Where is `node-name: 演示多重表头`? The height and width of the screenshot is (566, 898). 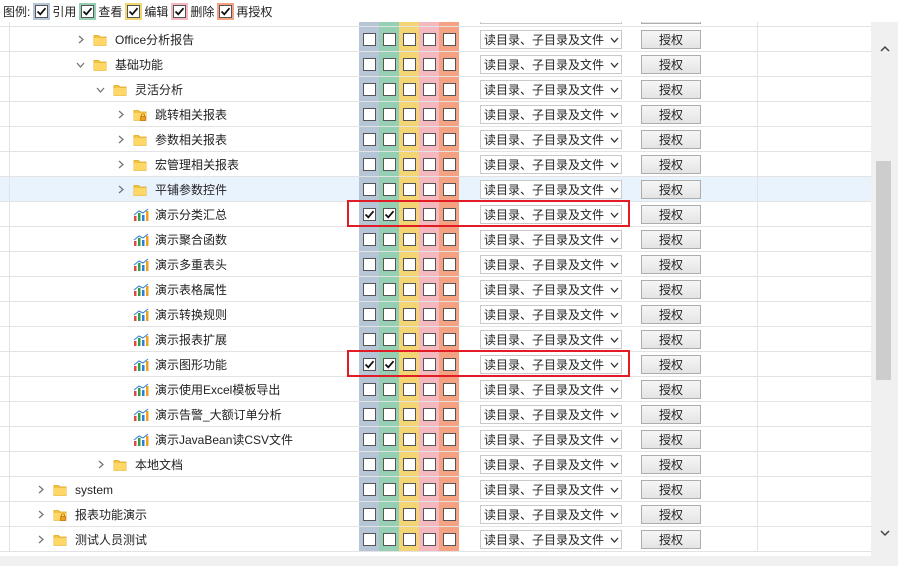
node-name: 演示多重表头 is located at coordinates (191, 264).